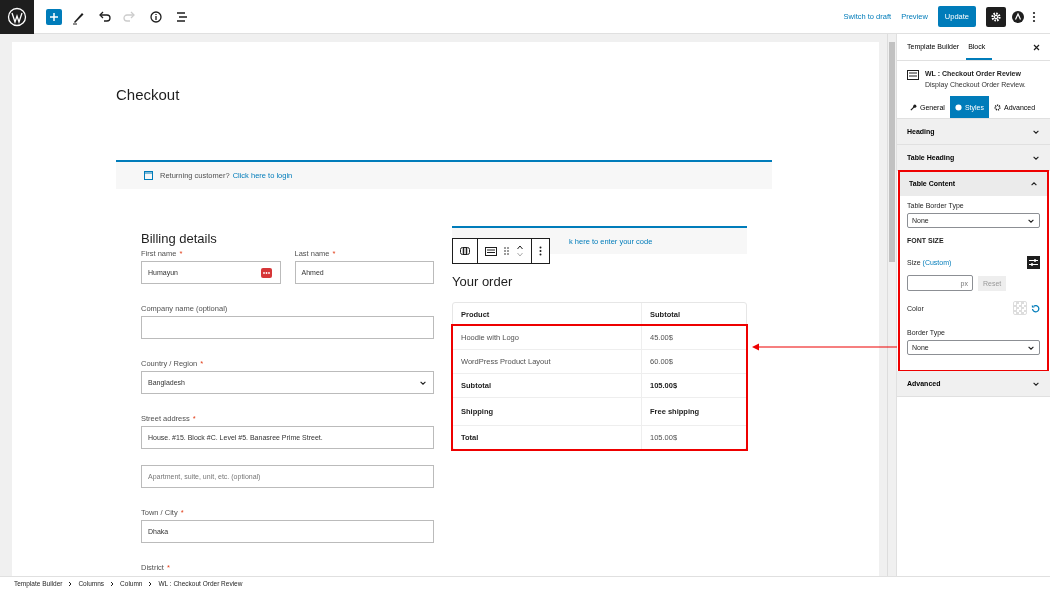  Describe the element at coordinates (1018, 16) in the screenshot. I see `plugin-logo-icon` at that location.